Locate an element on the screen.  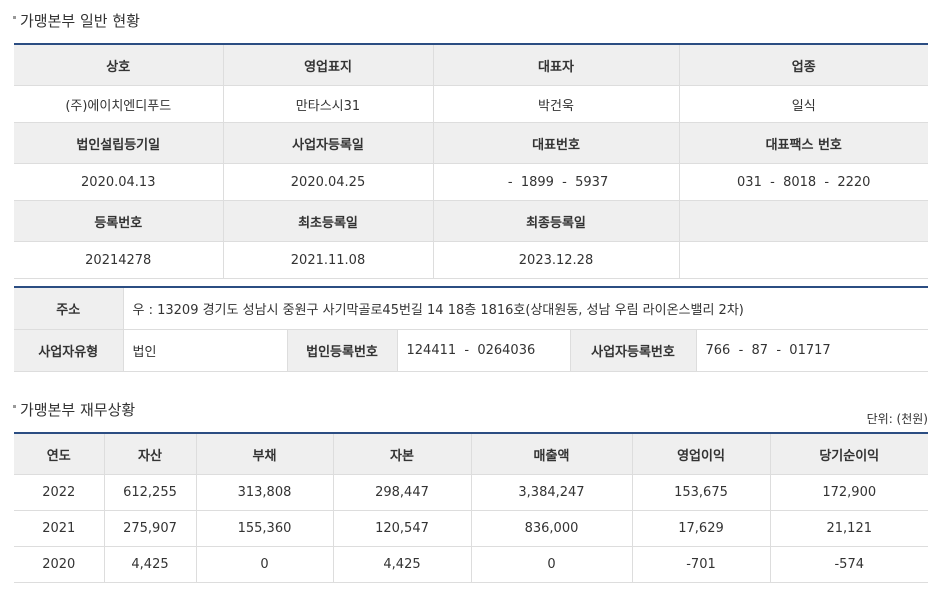
cell-assets: 275,907 is located at coordinates (150, 528).